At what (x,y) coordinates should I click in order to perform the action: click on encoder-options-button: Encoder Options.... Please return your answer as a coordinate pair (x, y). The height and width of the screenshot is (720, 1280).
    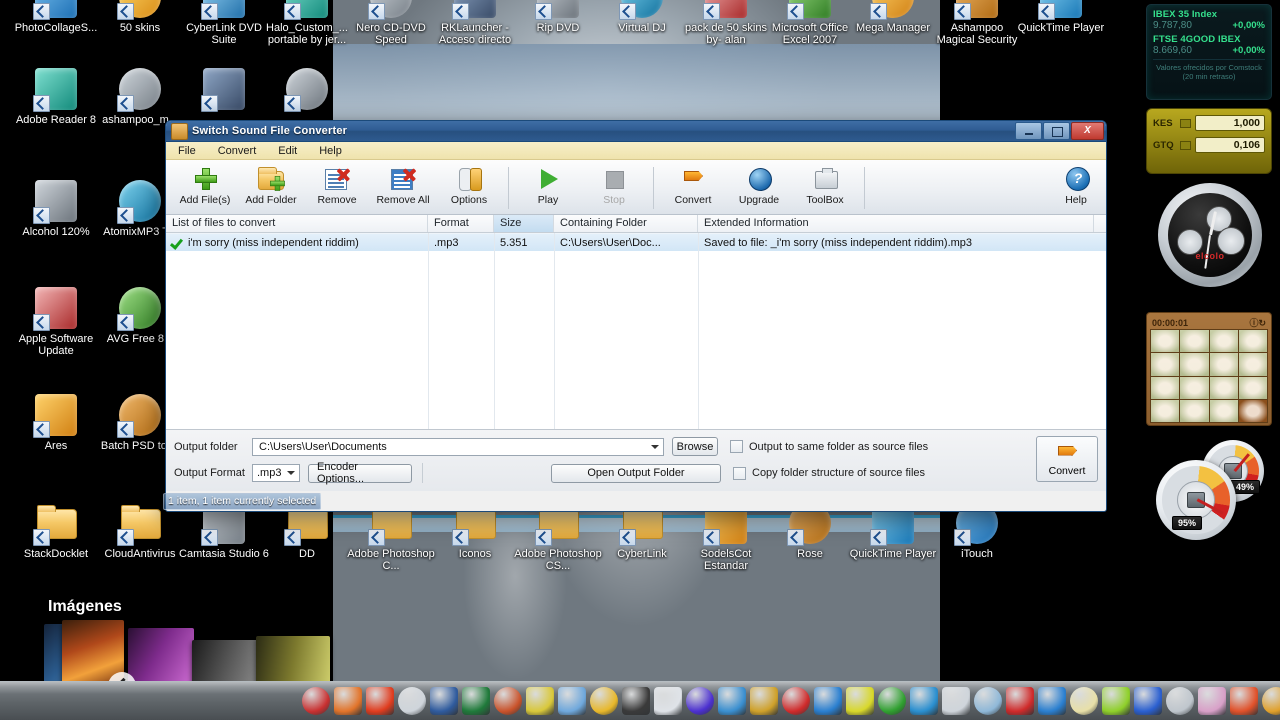
    Looking at the image, I should click on (360, 473).